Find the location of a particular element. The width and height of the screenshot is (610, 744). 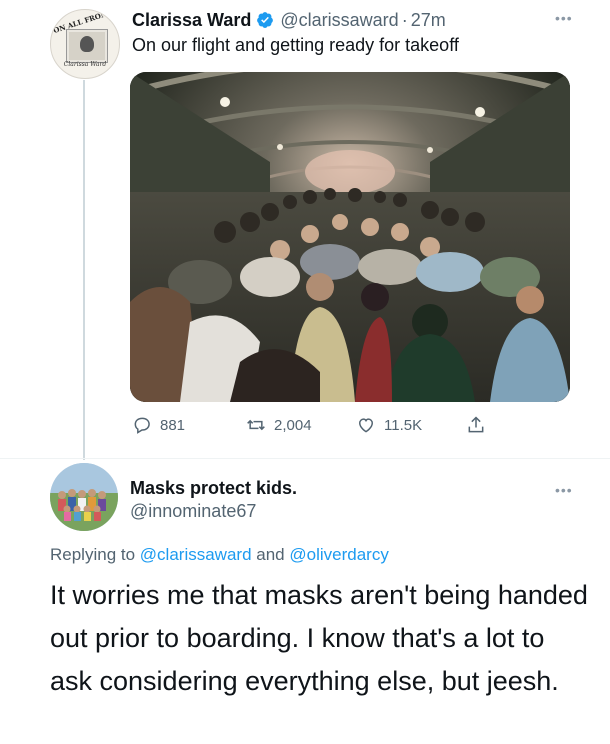

tweet-timestamp: 27m is located at coordinates (428, 20).